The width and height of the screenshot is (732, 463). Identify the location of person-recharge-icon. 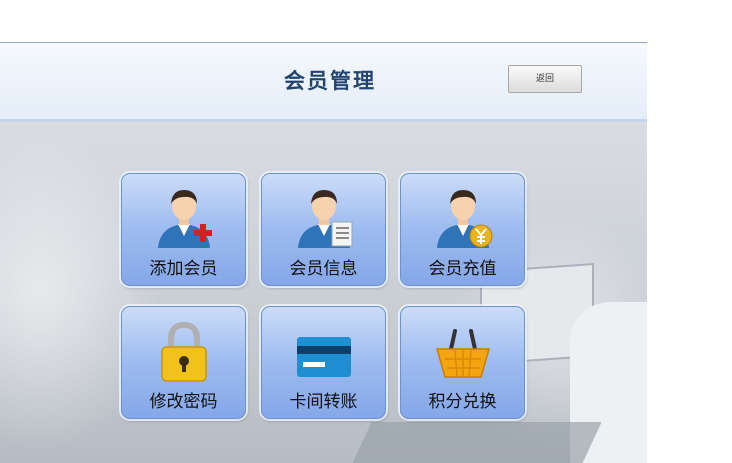
(465, 219).